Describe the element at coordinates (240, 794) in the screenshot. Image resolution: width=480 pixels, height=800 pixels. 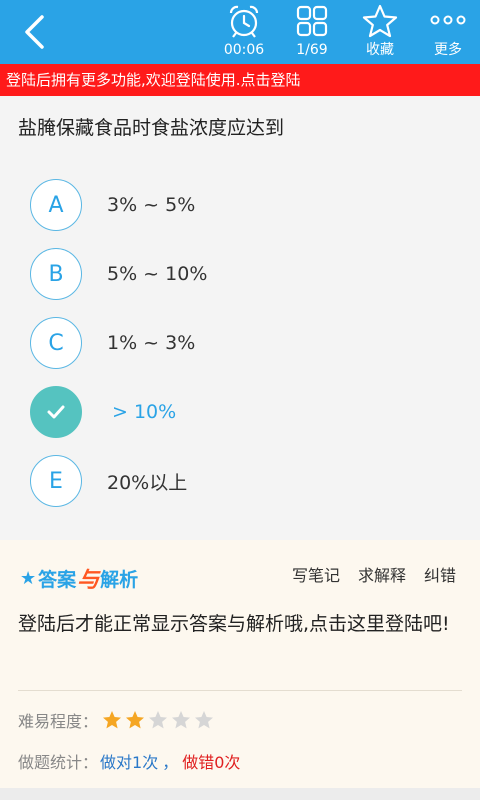
I see `bottom-edge` at that location.